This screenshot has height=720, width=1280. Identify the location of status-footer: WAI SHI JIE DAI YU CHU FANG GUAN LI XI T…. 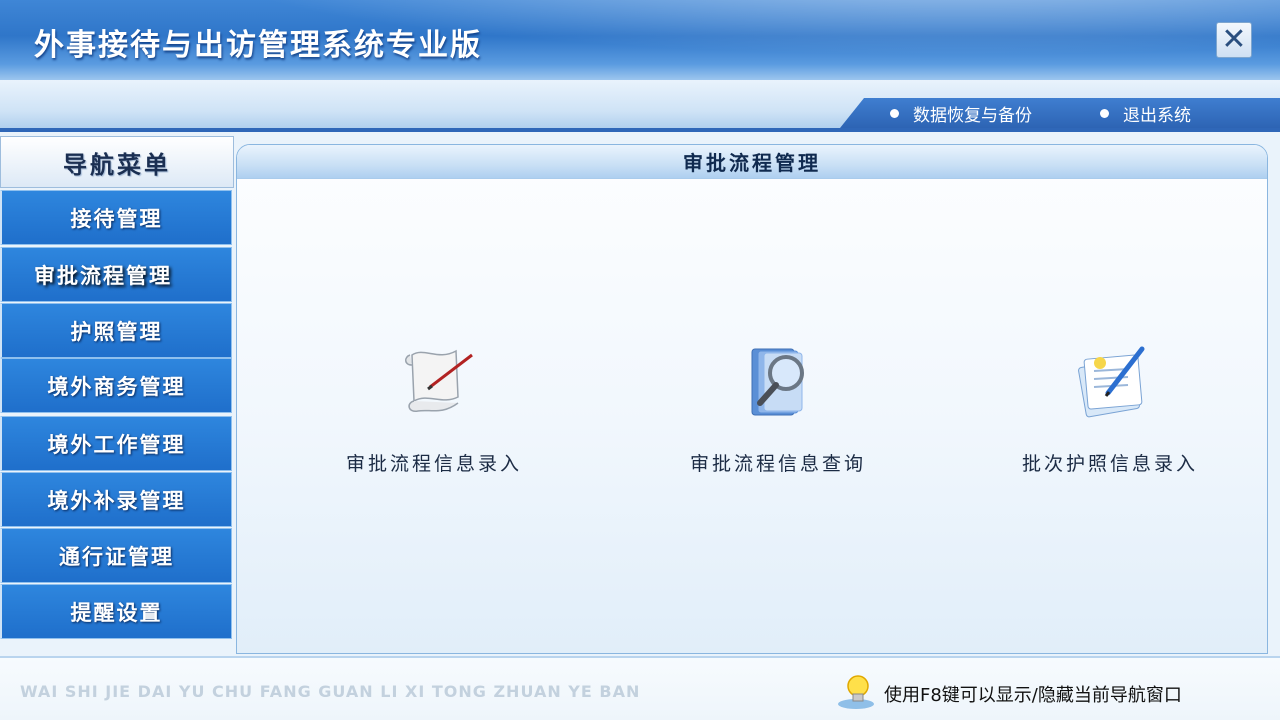
(640, 688).